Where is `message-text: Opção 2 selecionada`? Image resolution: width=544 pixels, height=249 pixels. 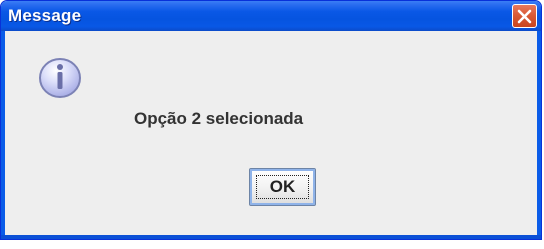 message-text: Opção 2 selecionada is located at coordinates (219, 118).